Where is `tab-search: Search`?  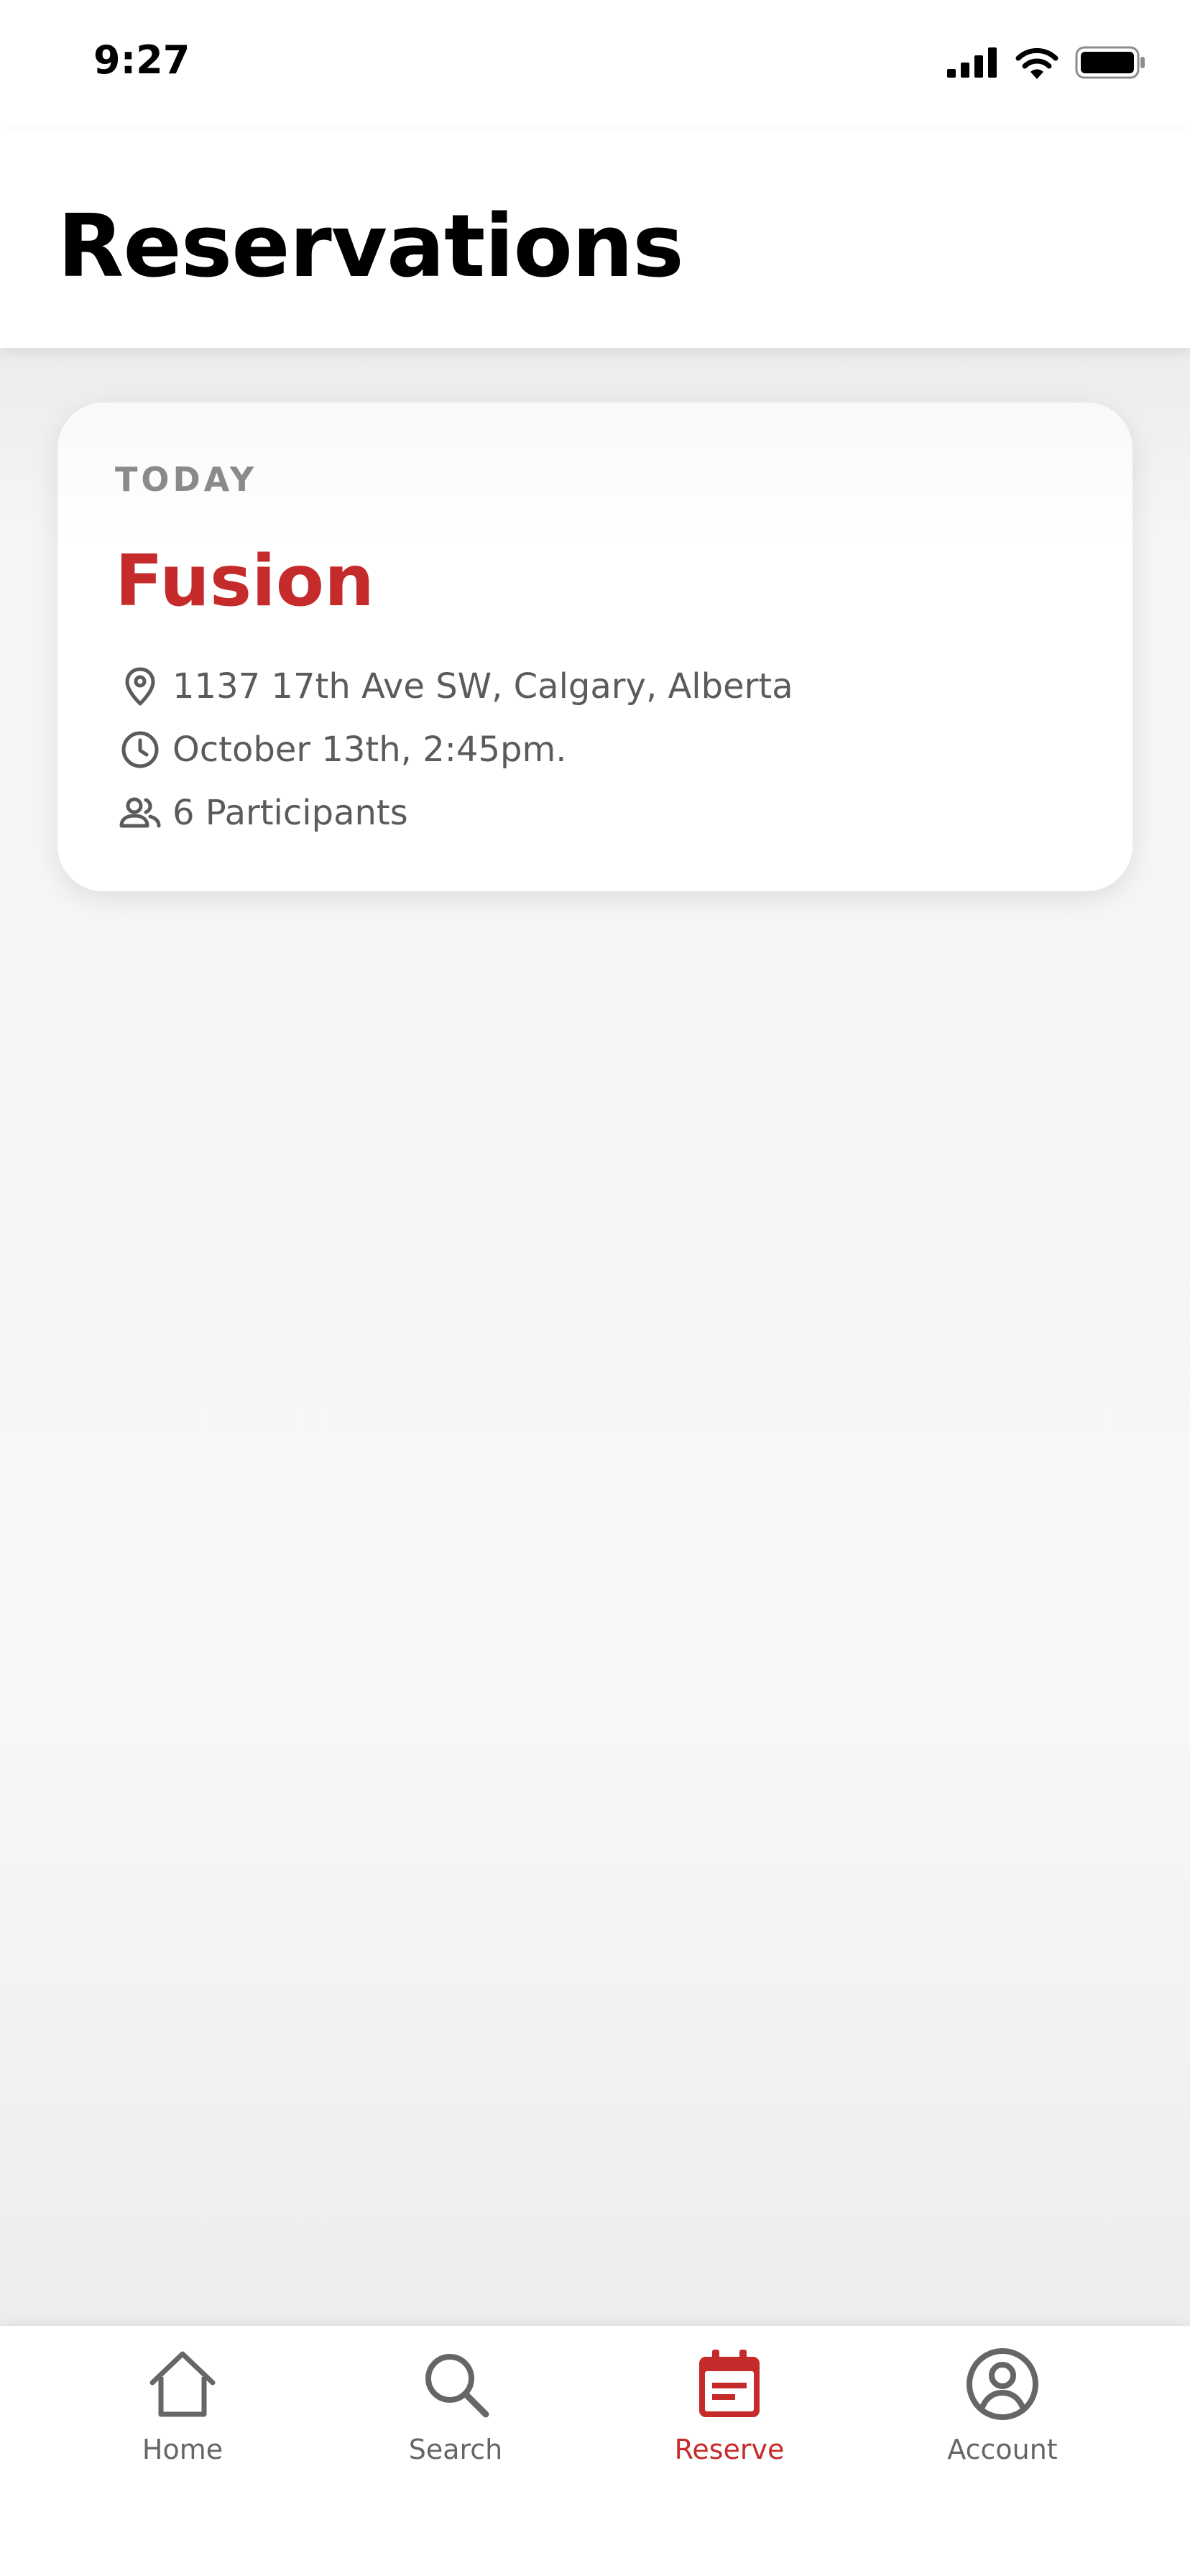
tab-search: Search is located at coordinates (455, 2412).